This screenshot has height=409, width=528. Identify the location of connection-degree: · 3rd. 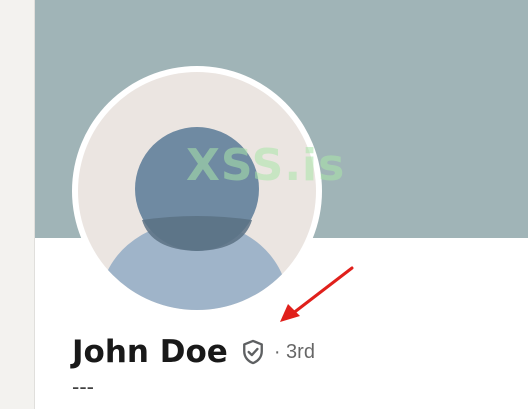
(294, 351).